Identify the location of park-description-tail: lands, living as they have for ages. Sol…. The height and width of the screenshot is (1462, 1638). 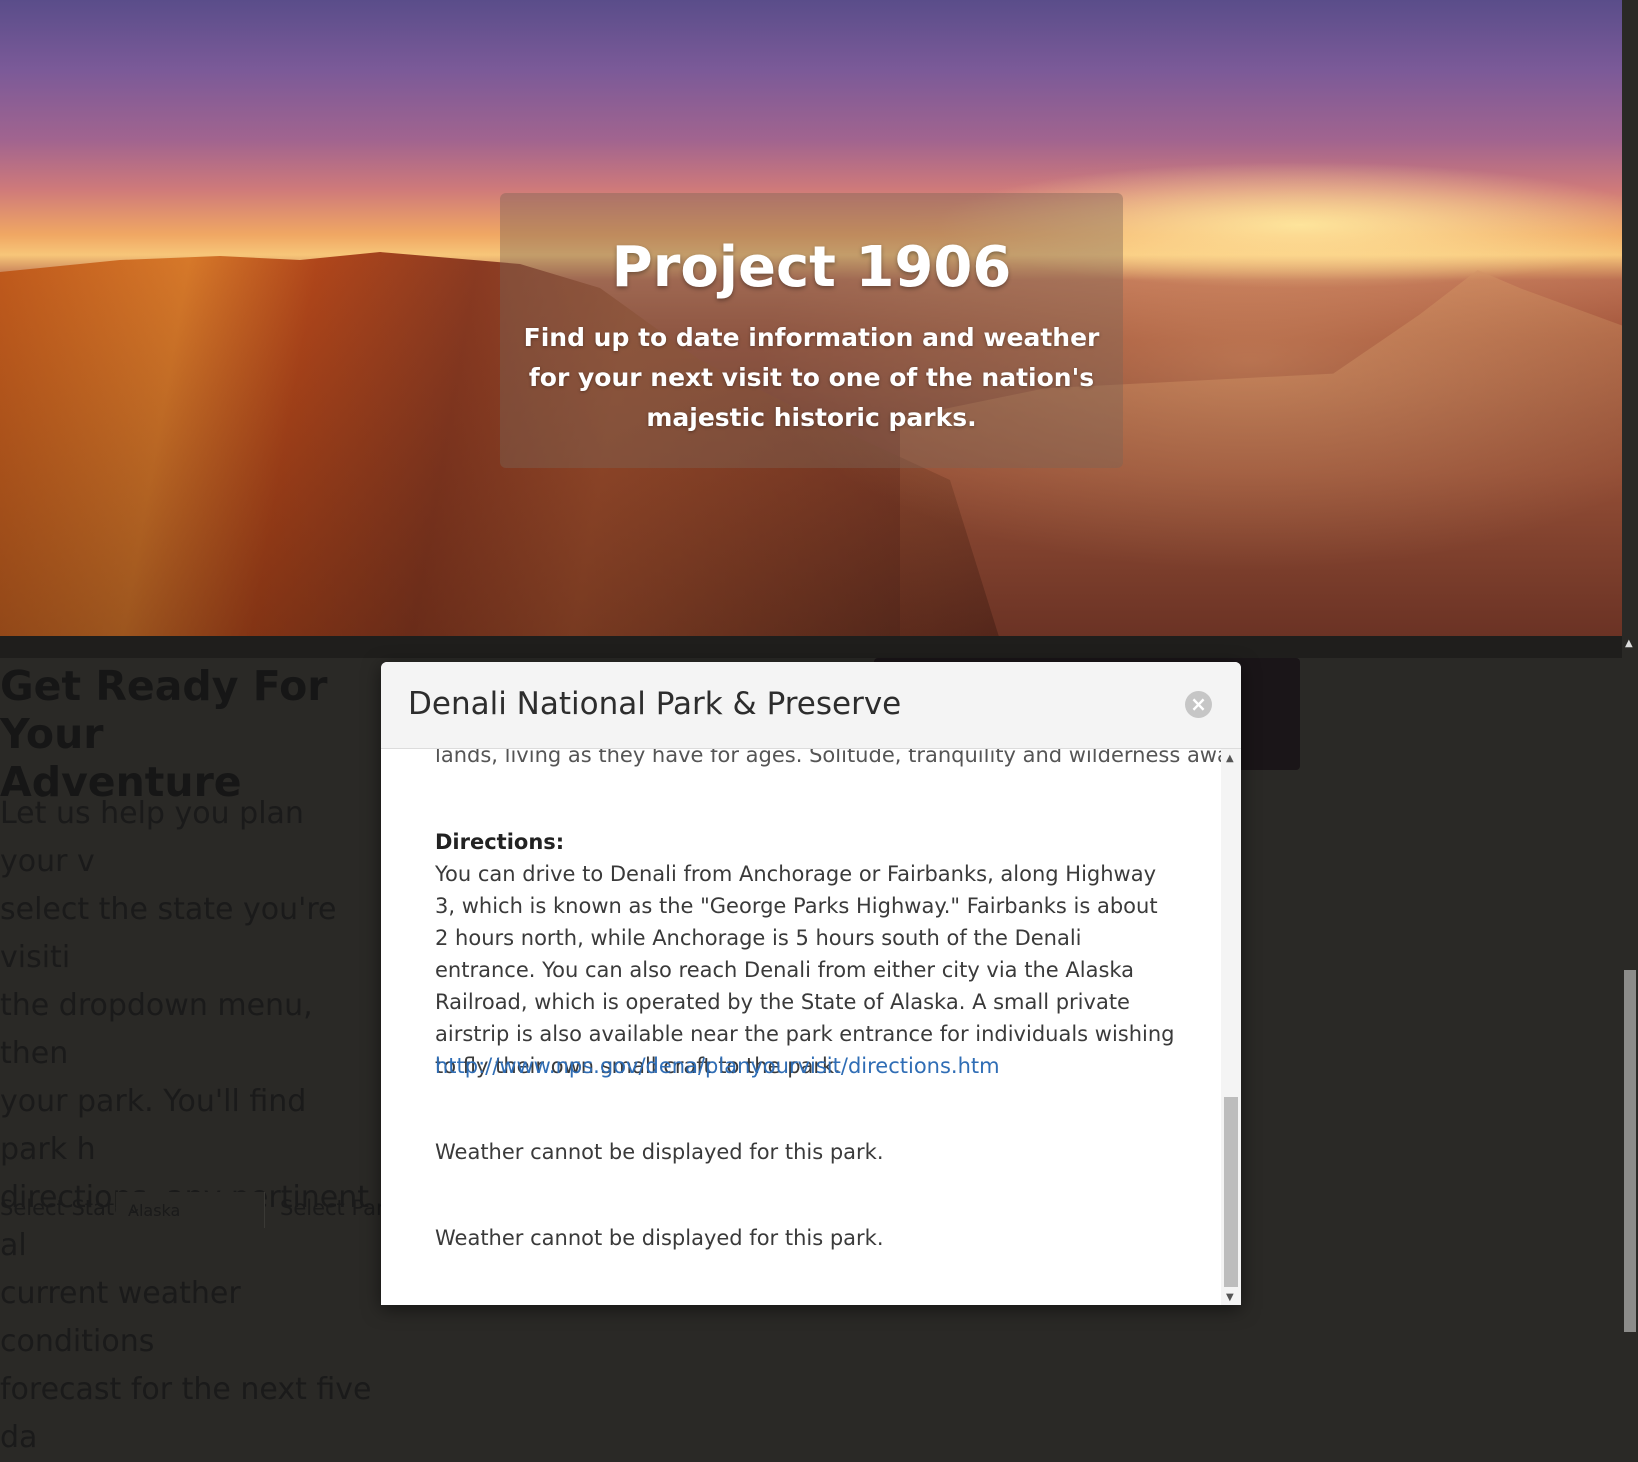
(828, 758).